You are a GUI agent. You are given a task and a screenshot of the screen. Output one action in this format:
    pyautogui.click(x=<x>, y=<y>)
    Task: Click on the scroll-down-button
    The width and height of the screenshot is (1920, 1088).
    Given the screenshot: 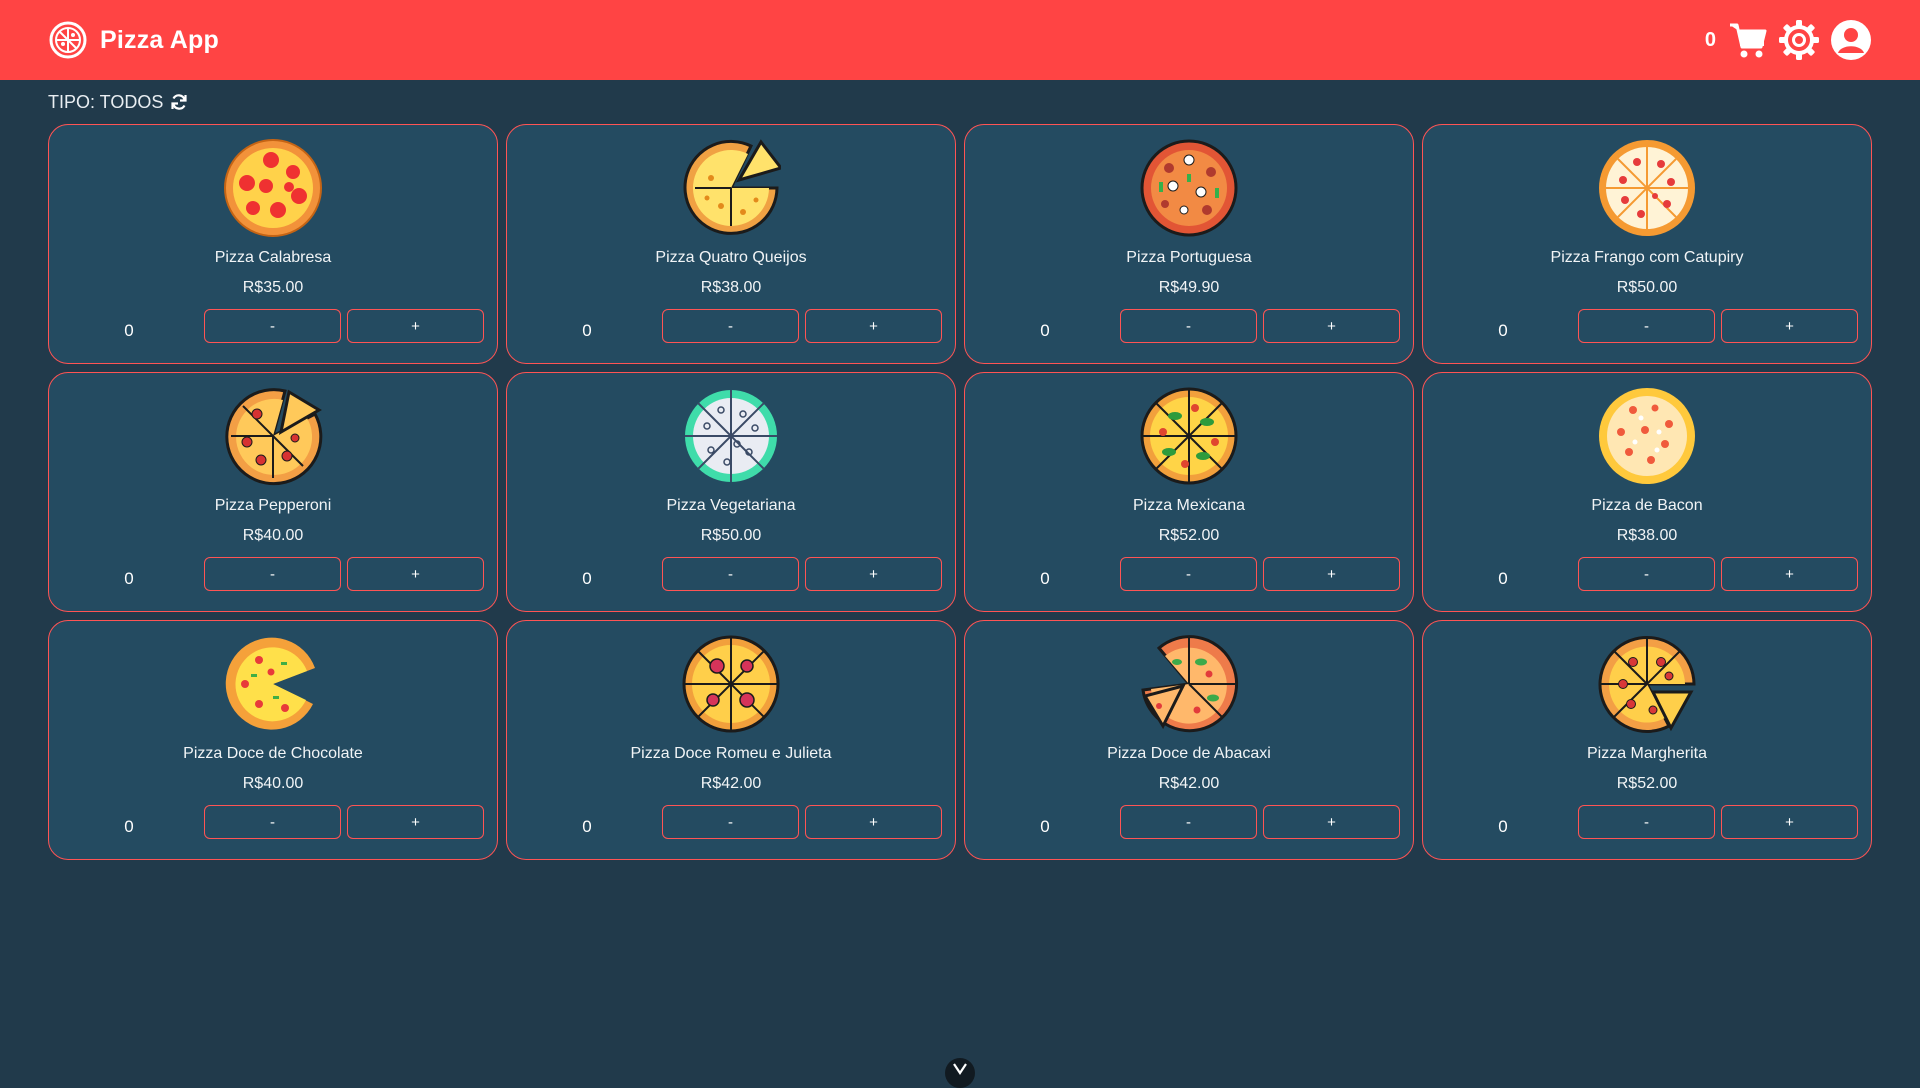 What is the action you would take?
    pyautogui.click(x=960, y=1073)
    